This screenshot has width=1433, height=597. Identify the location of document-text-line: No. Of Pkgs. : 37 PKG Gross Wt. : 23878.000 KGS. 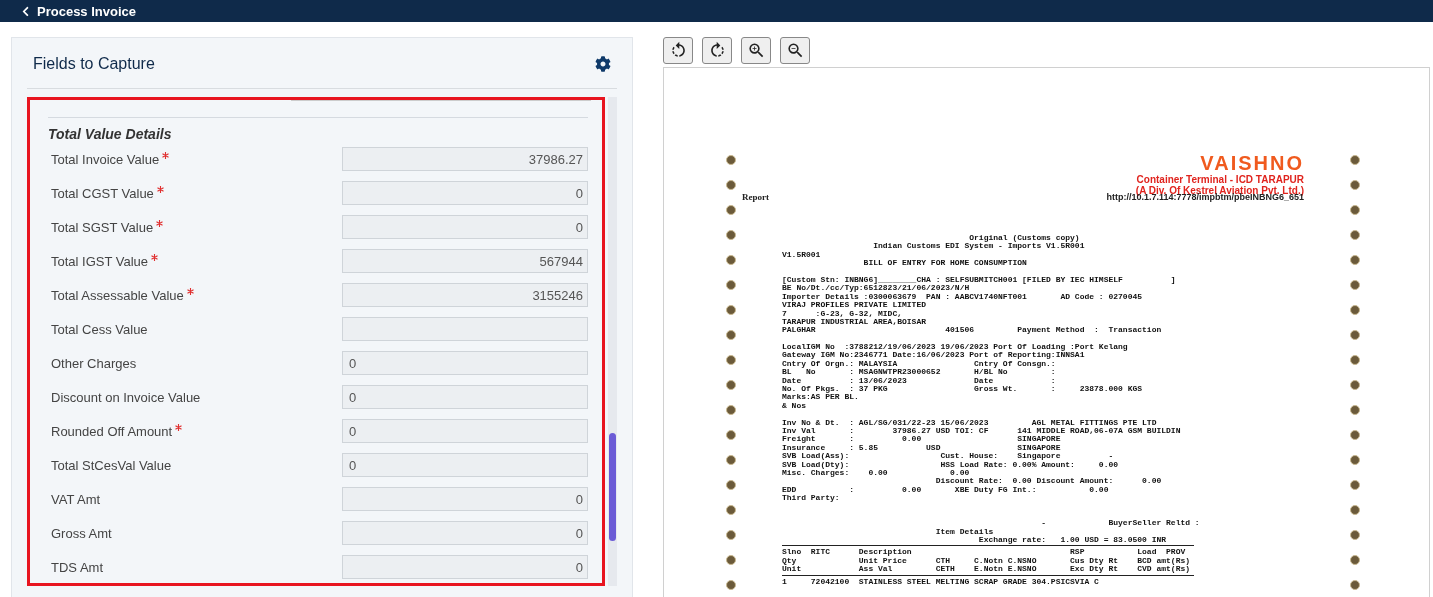
(962, 389).